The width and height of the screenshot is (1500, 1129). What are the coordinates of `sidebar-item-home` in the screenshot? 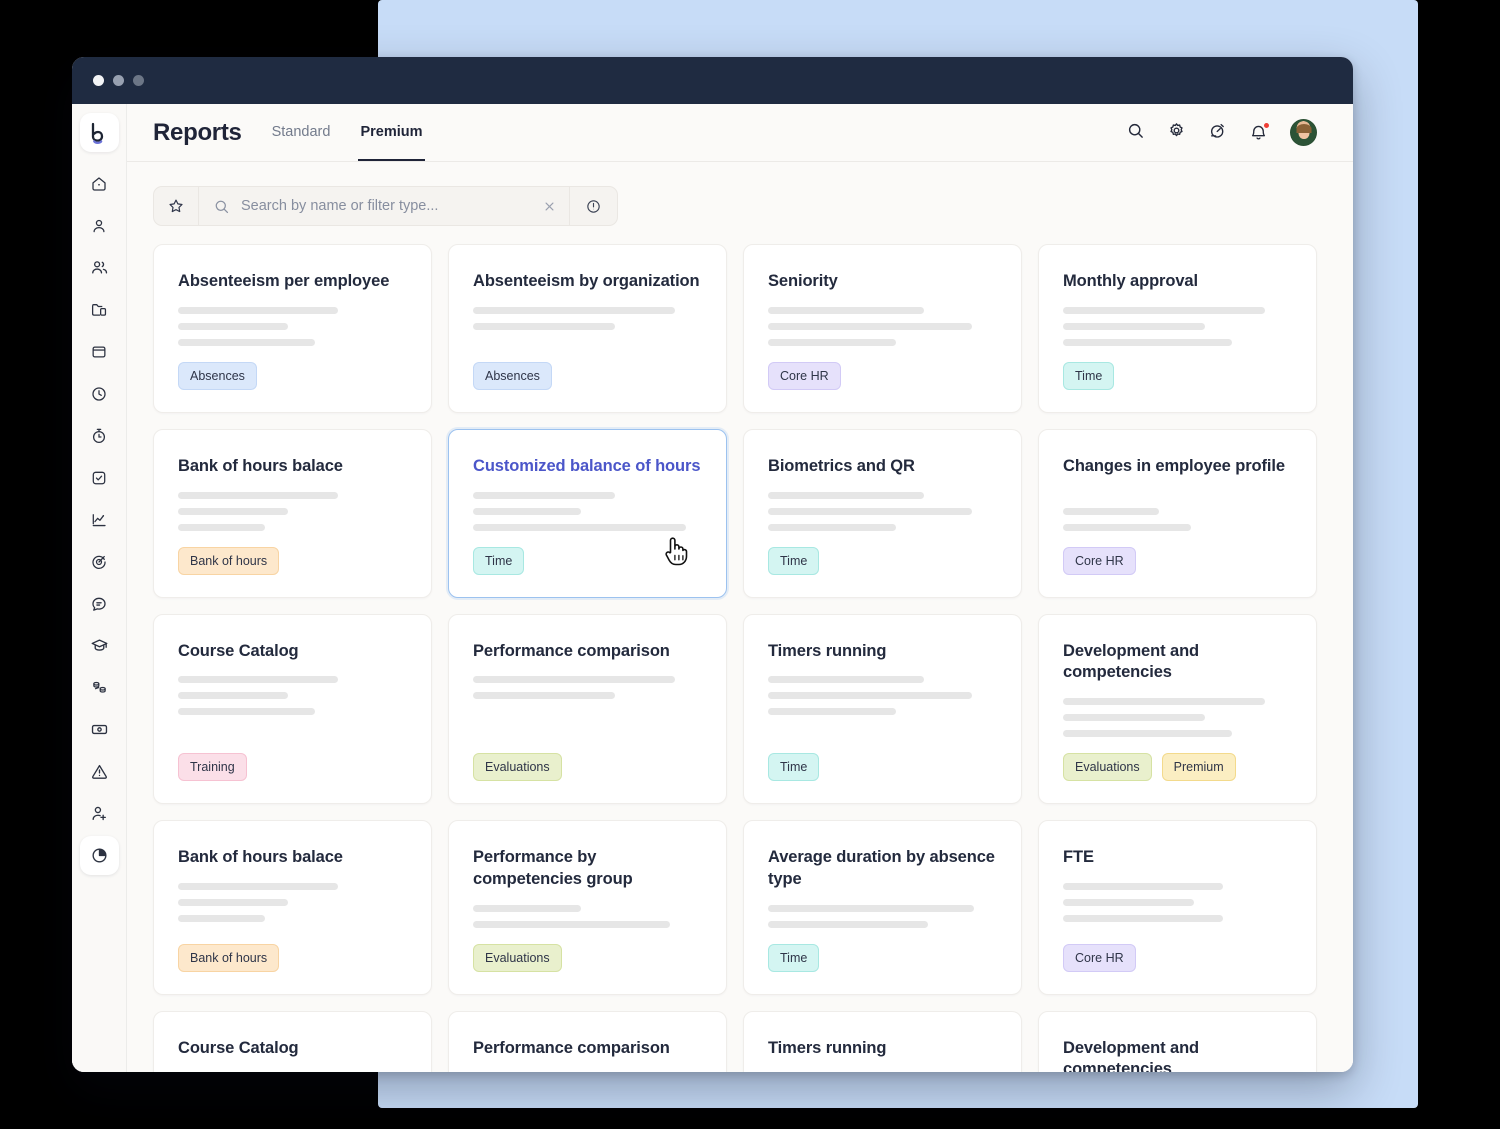 It's located at (99, 183).